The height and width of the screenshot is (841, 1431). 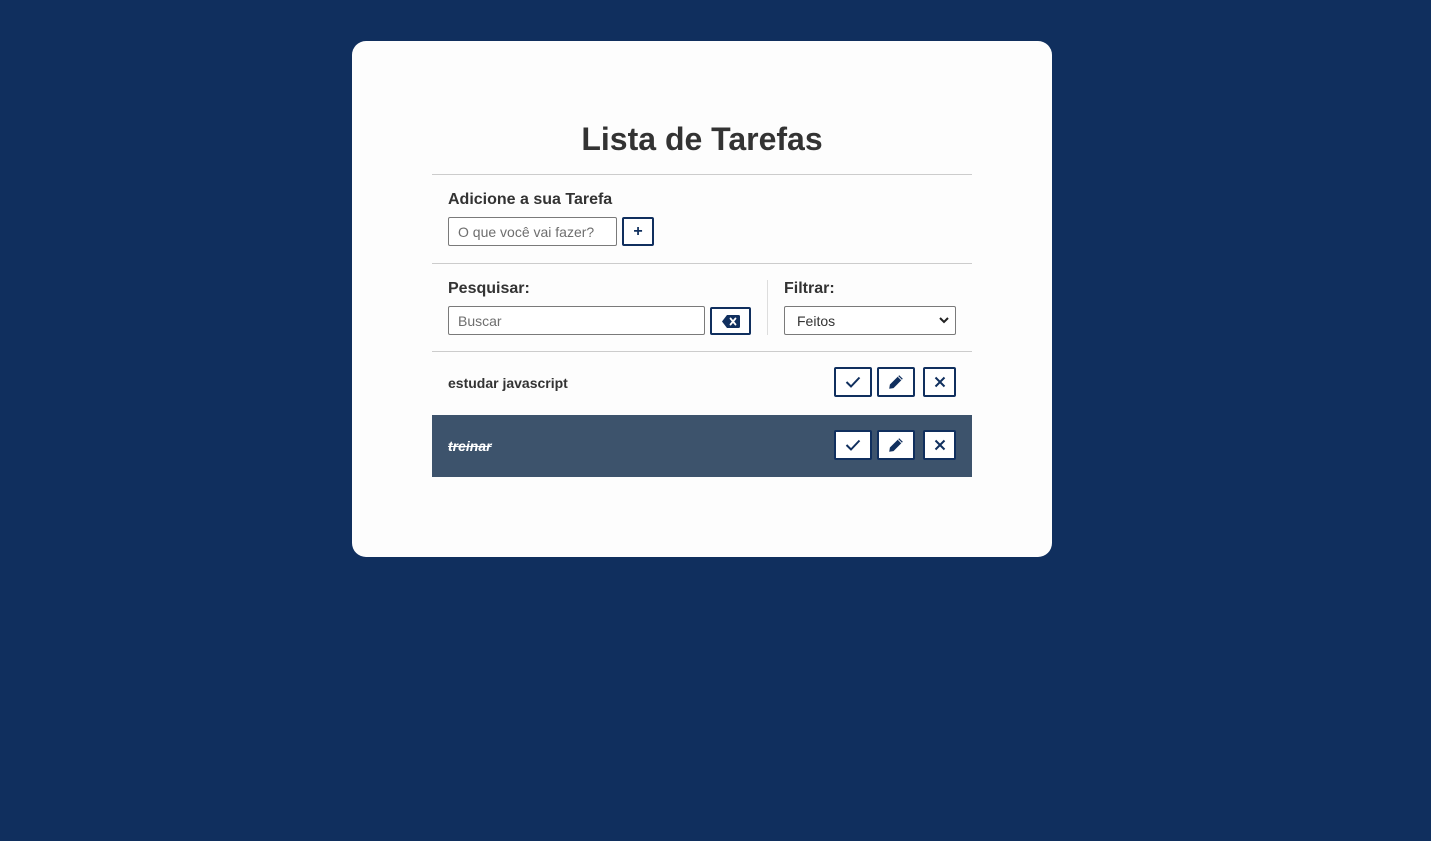 What do you see at coordinates (532, 231) in the screenshot?
I see `add-task-input` at bounding box center [532, 231].